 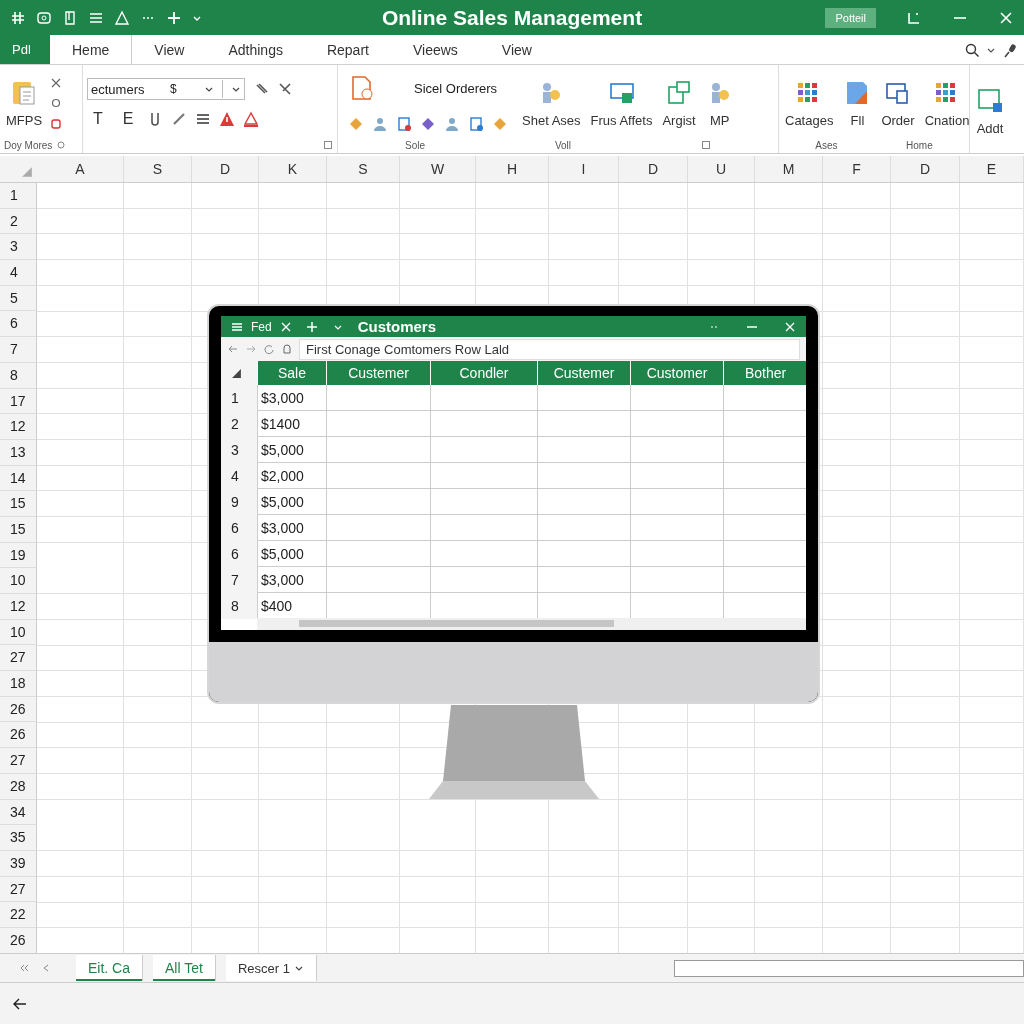 I want to click on menu-icon, so click(x=237, y=326).